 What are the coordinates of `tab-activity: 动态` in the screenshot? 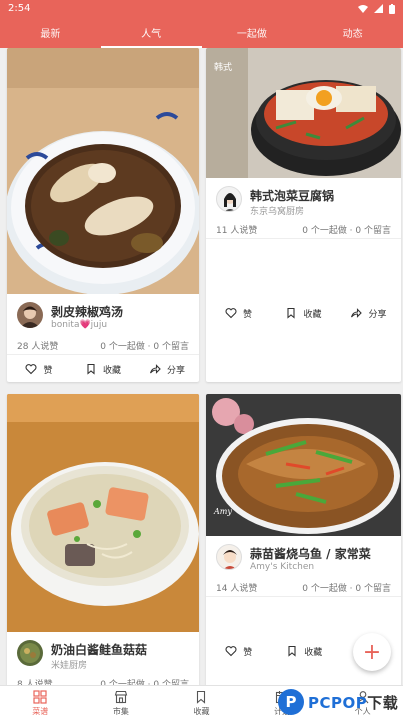 It's located at (352, 32).